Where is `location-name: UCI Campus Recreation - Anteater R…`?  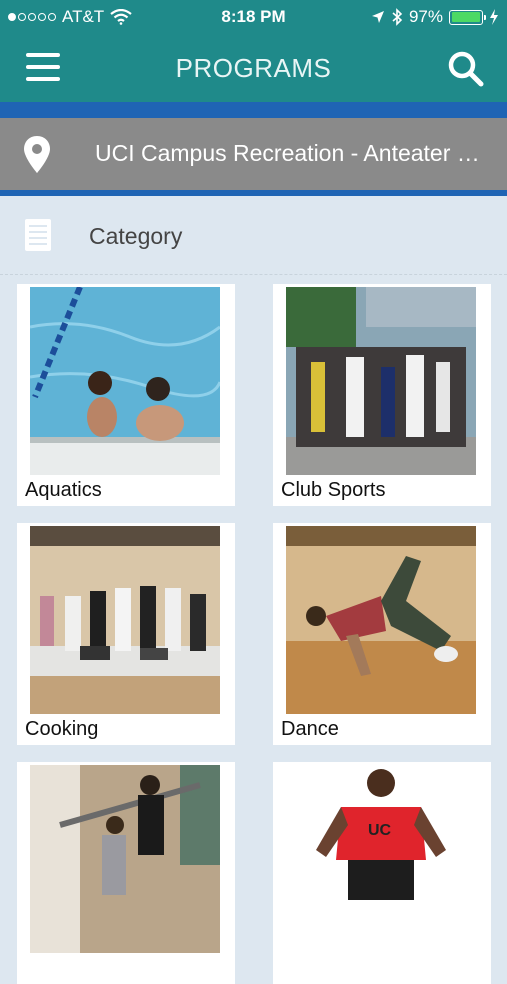 location-name: UCI Campus Recreation - Anteater R… is located at coordinates (295, 153).